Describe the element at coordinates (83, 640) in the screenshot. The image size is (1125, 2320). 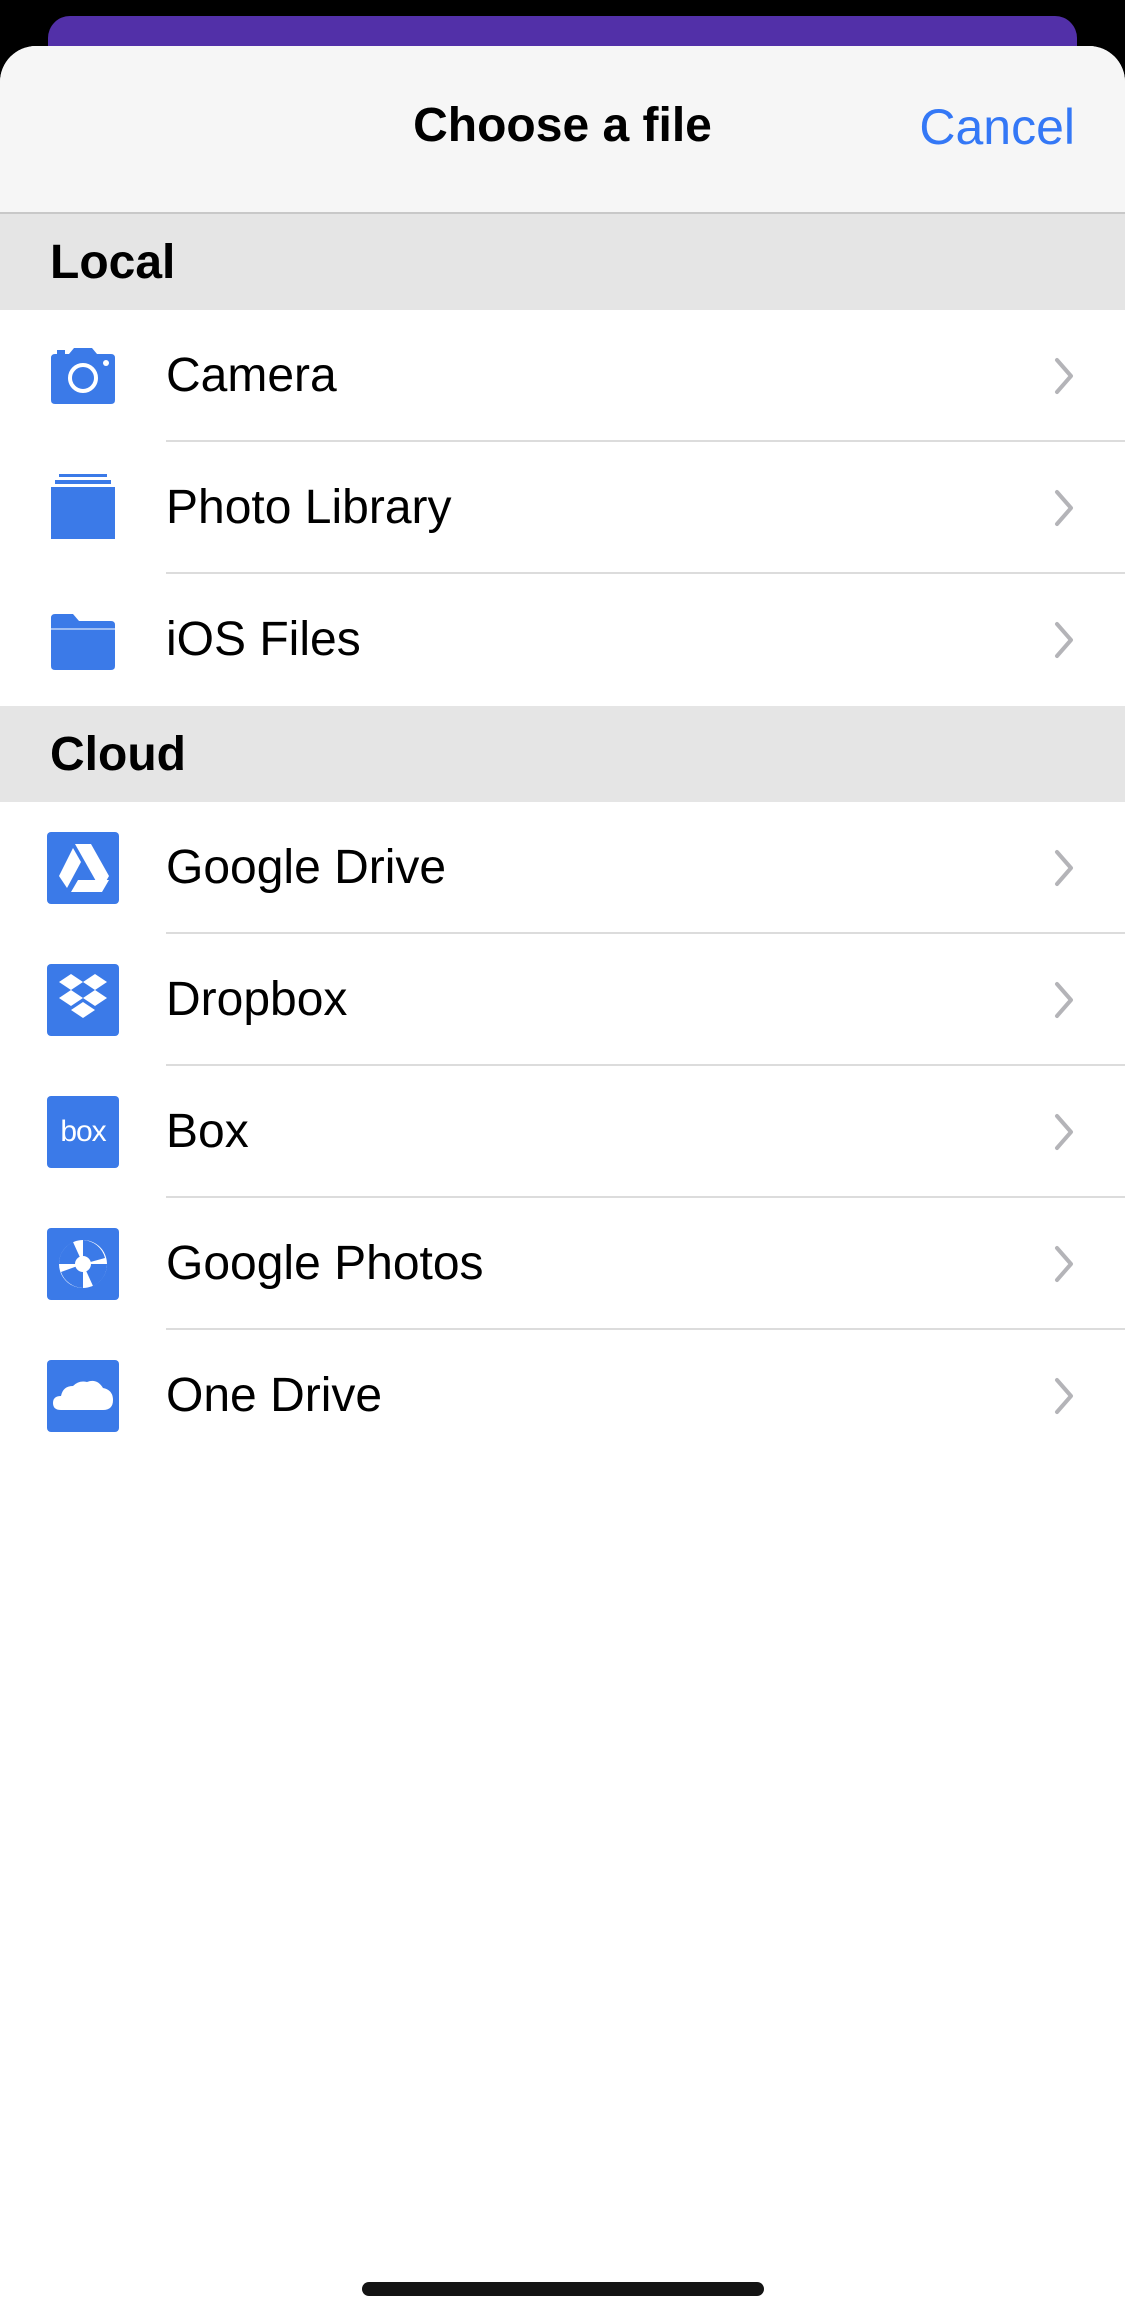
I see `folder-icon` at that location.